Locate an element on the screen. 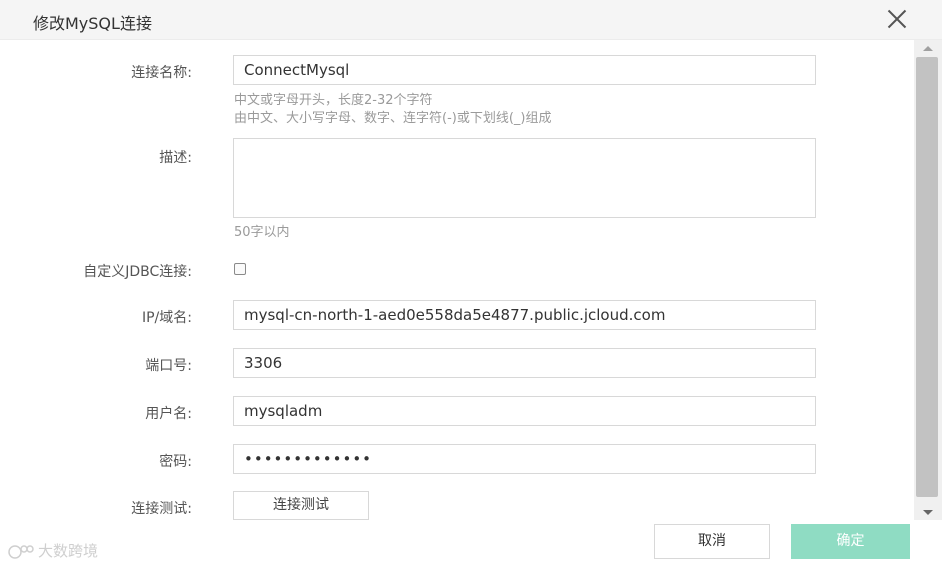 The image size is (942, 568). custom-jdbc-checkbox is located at coordinates (240, 269).